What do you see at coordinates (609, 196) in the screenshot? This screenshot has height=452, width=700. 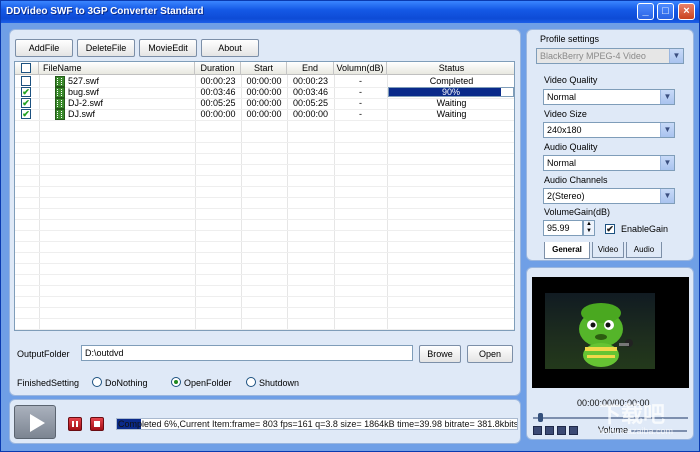 I see `audio-channels-select: 2(Stereo) ▼` at bounding box center [609, 196].